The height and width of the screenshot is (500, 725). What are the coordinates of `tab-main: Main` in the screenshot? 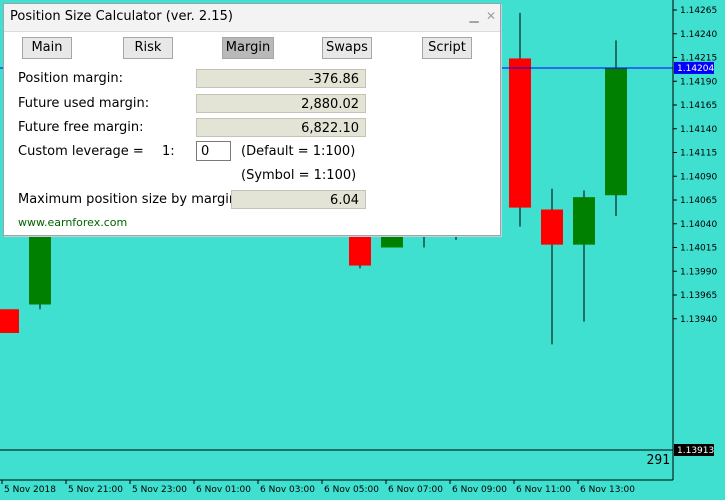 It's located at (47, 48).